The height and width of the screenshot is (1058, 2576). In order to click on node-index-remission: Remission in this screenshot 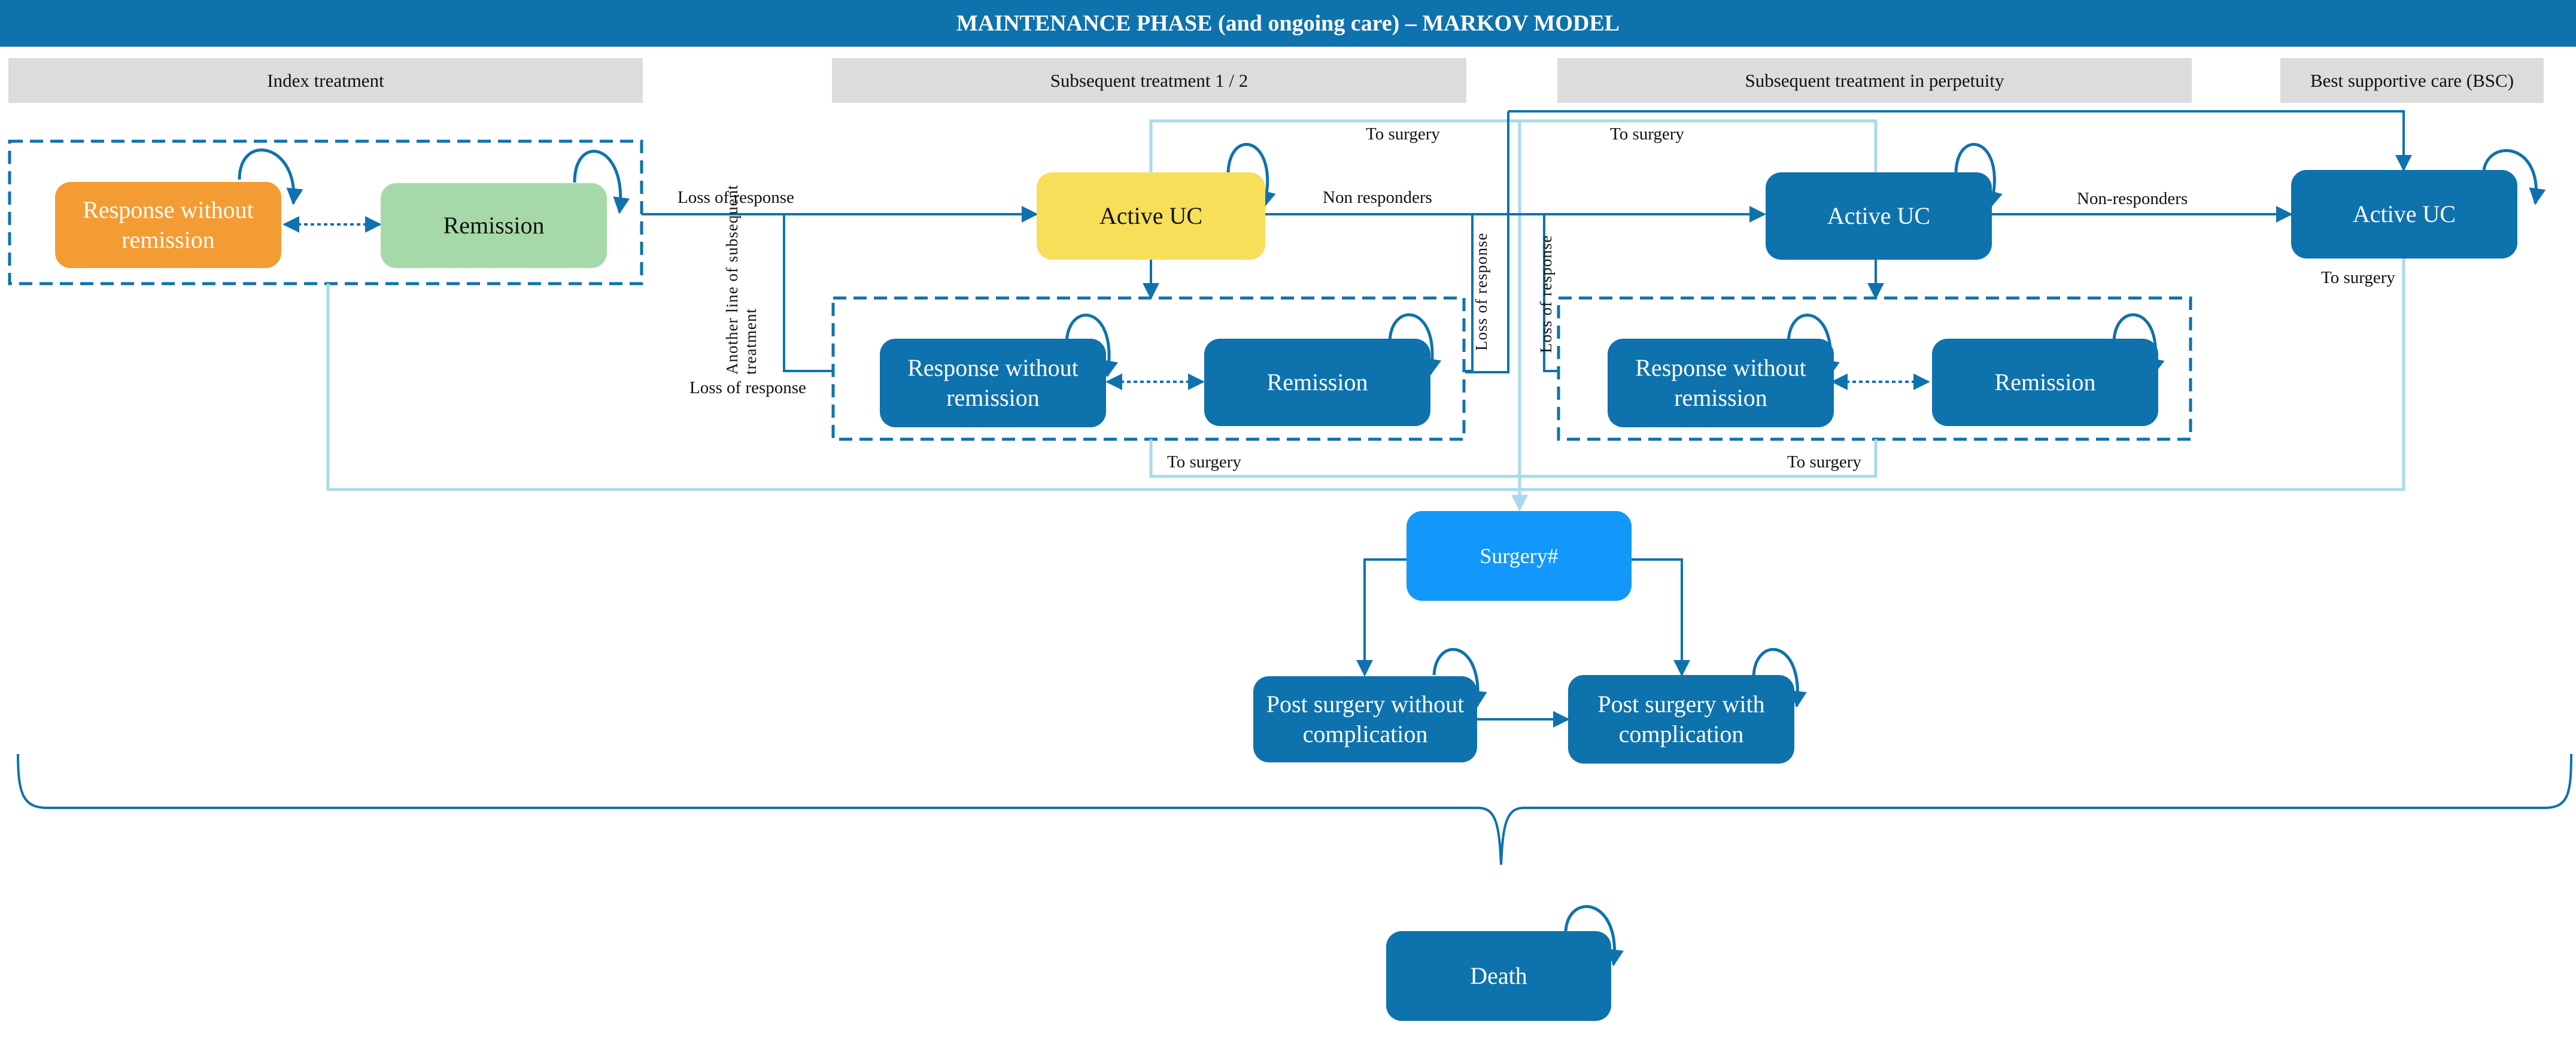, I will do `click(494, 225)`.